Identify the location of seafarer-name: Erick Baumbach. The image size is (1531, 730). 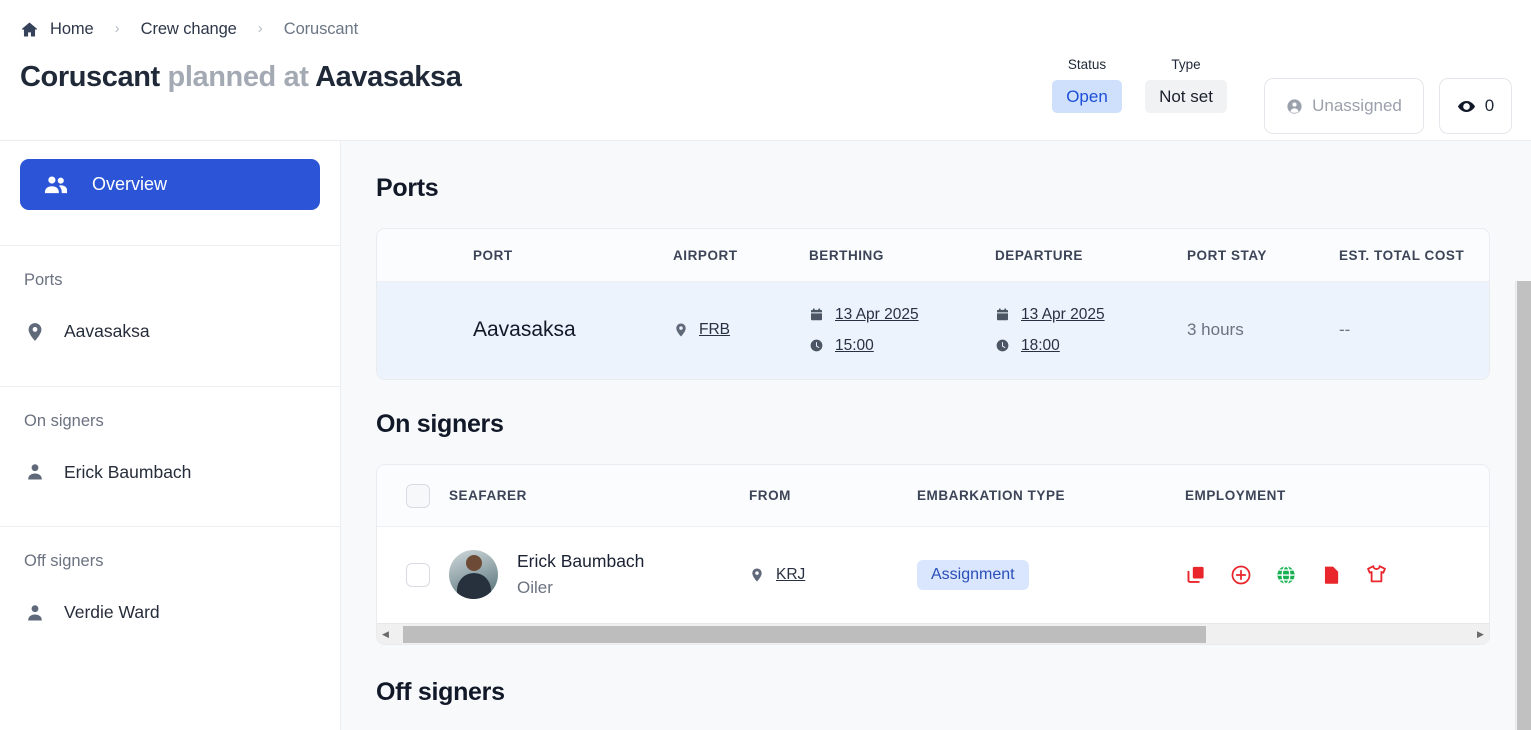
(580, 561).